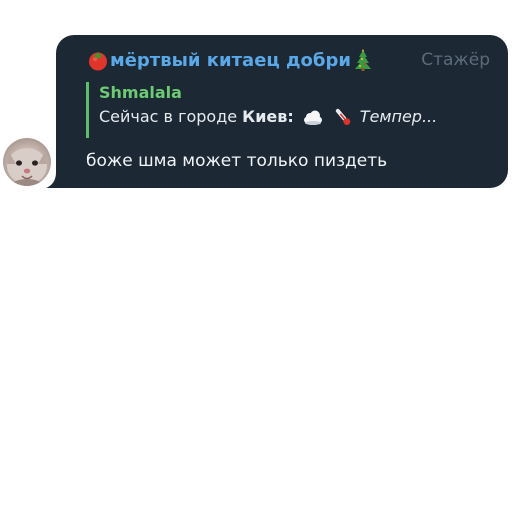 The image size is (512, 512). Describe the element at coordinates (268, 116) in the screenshot. I see `reply-city: Киев:` at that location.